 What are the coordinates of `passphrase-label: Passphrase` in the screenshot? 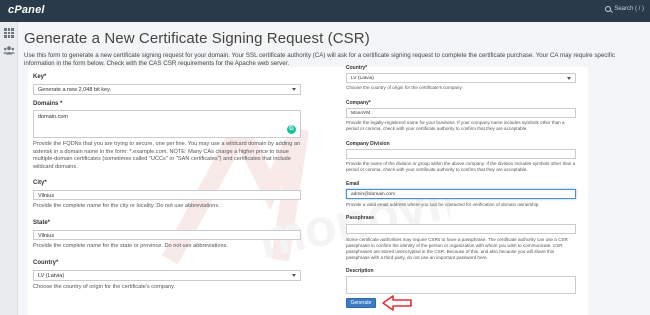 It's located at (360, 218).